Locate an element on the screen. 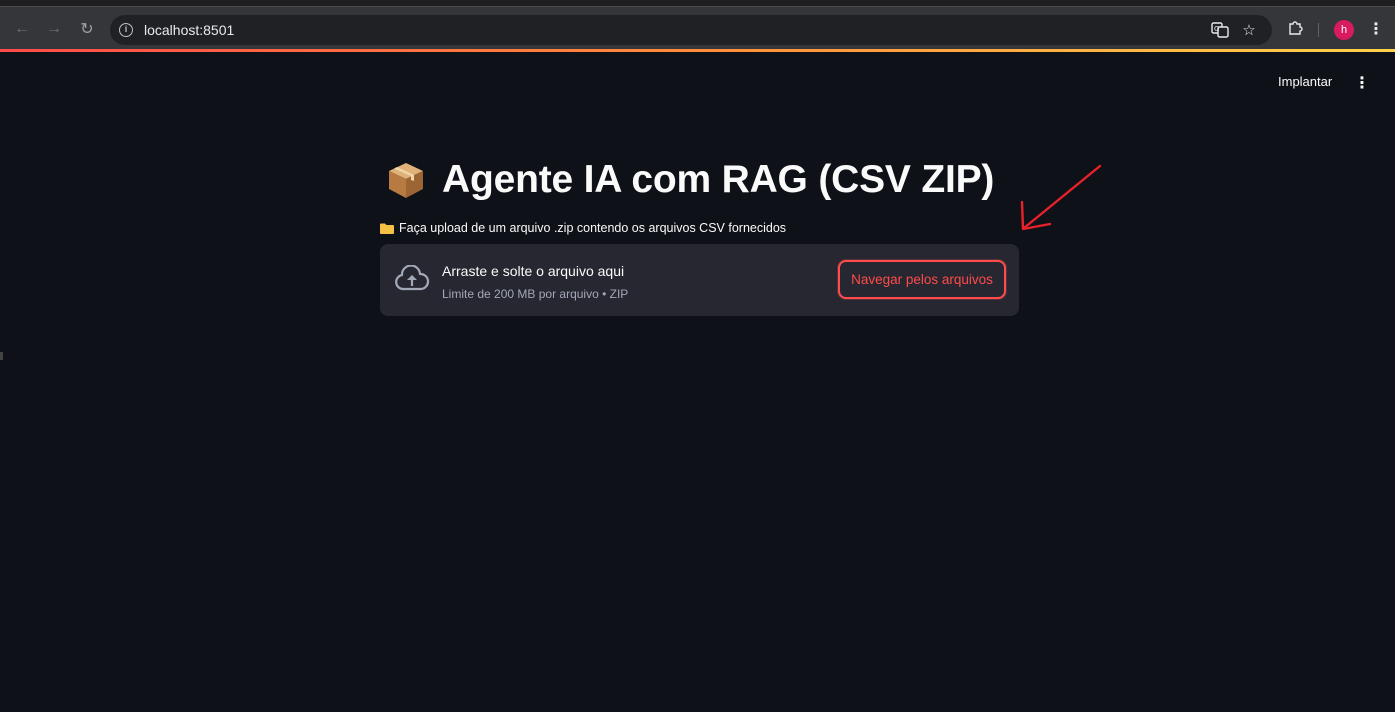  app-loading-bar is located at coordinates (697, 50).